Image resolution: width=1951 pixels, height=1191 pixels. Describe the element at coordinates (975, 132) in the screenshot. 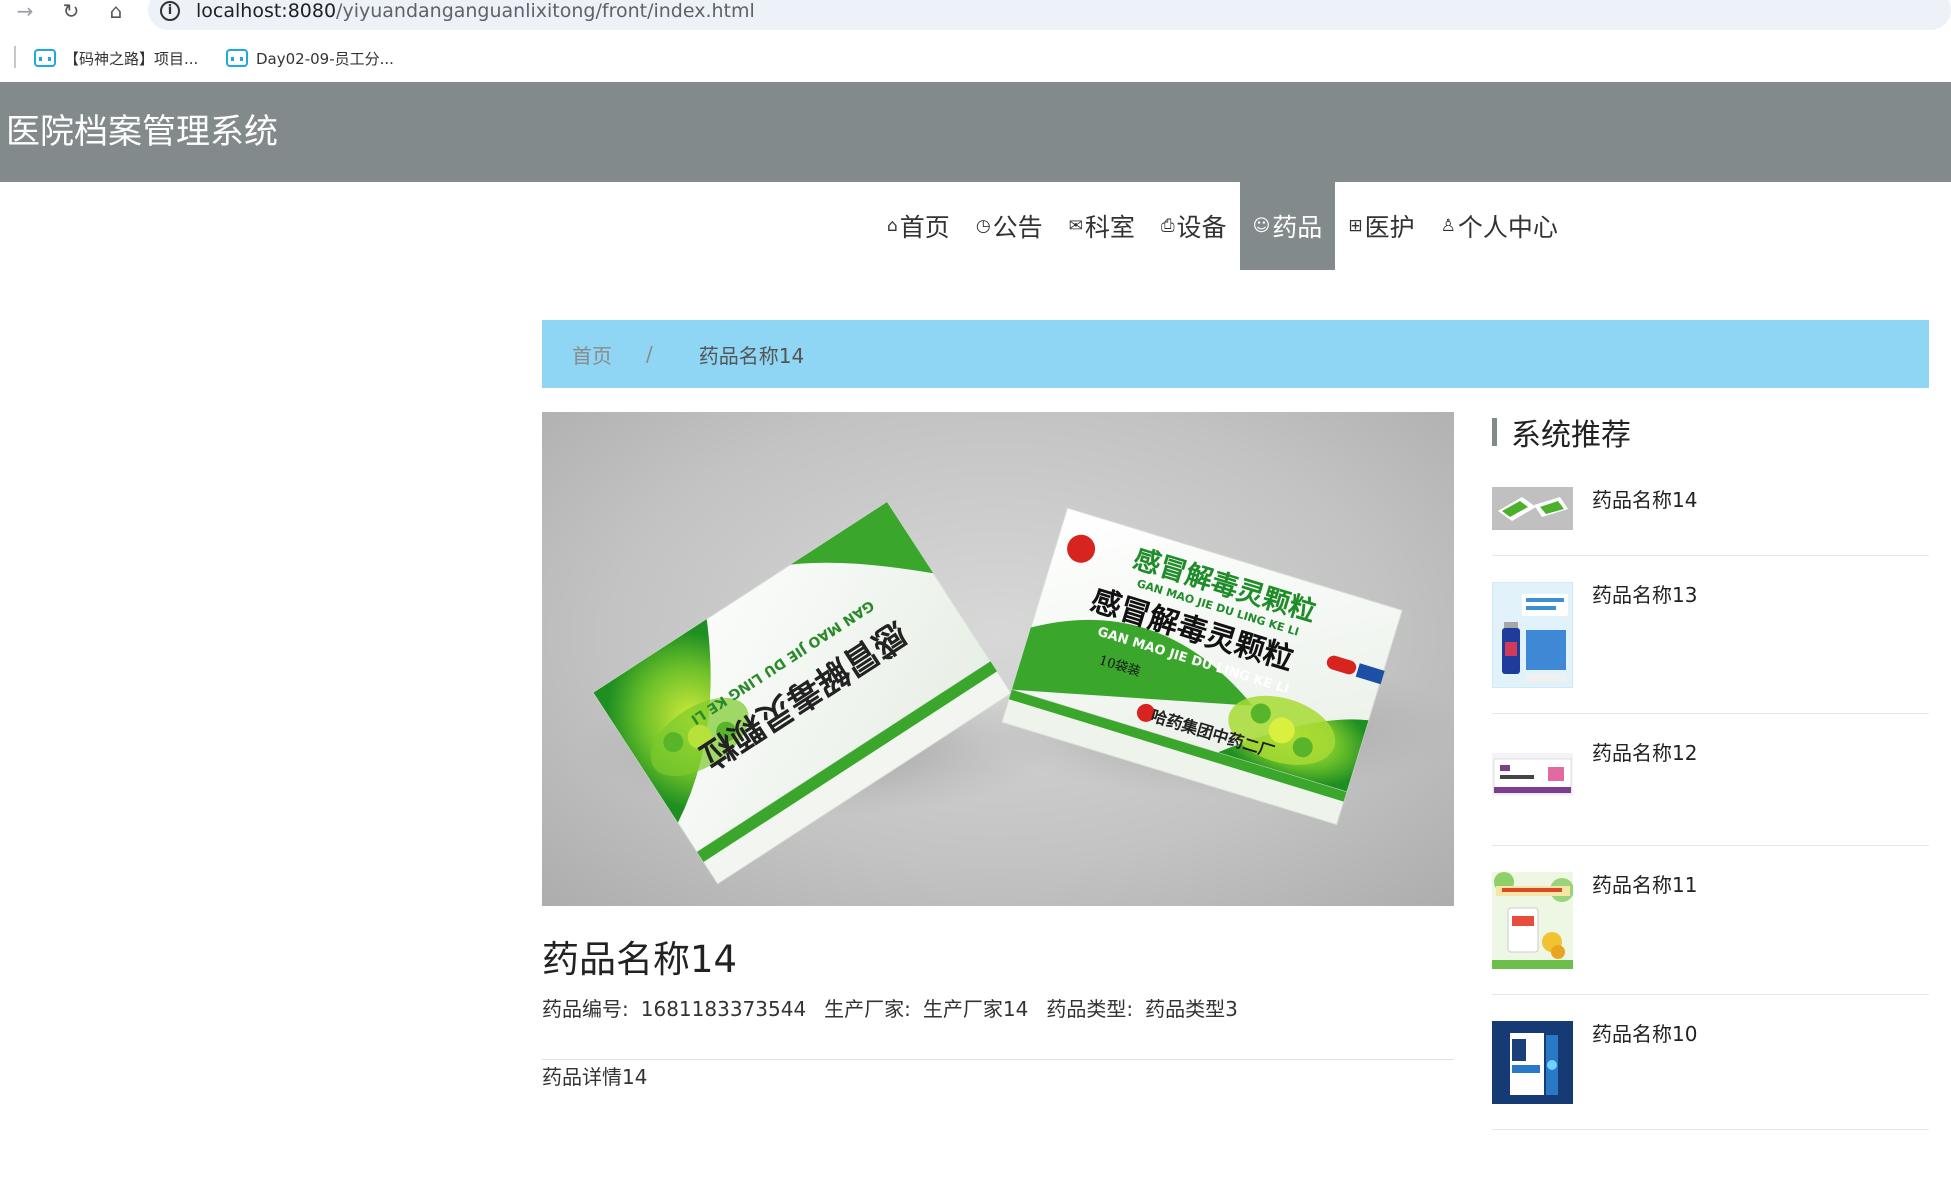

I see `site-header` at that location.